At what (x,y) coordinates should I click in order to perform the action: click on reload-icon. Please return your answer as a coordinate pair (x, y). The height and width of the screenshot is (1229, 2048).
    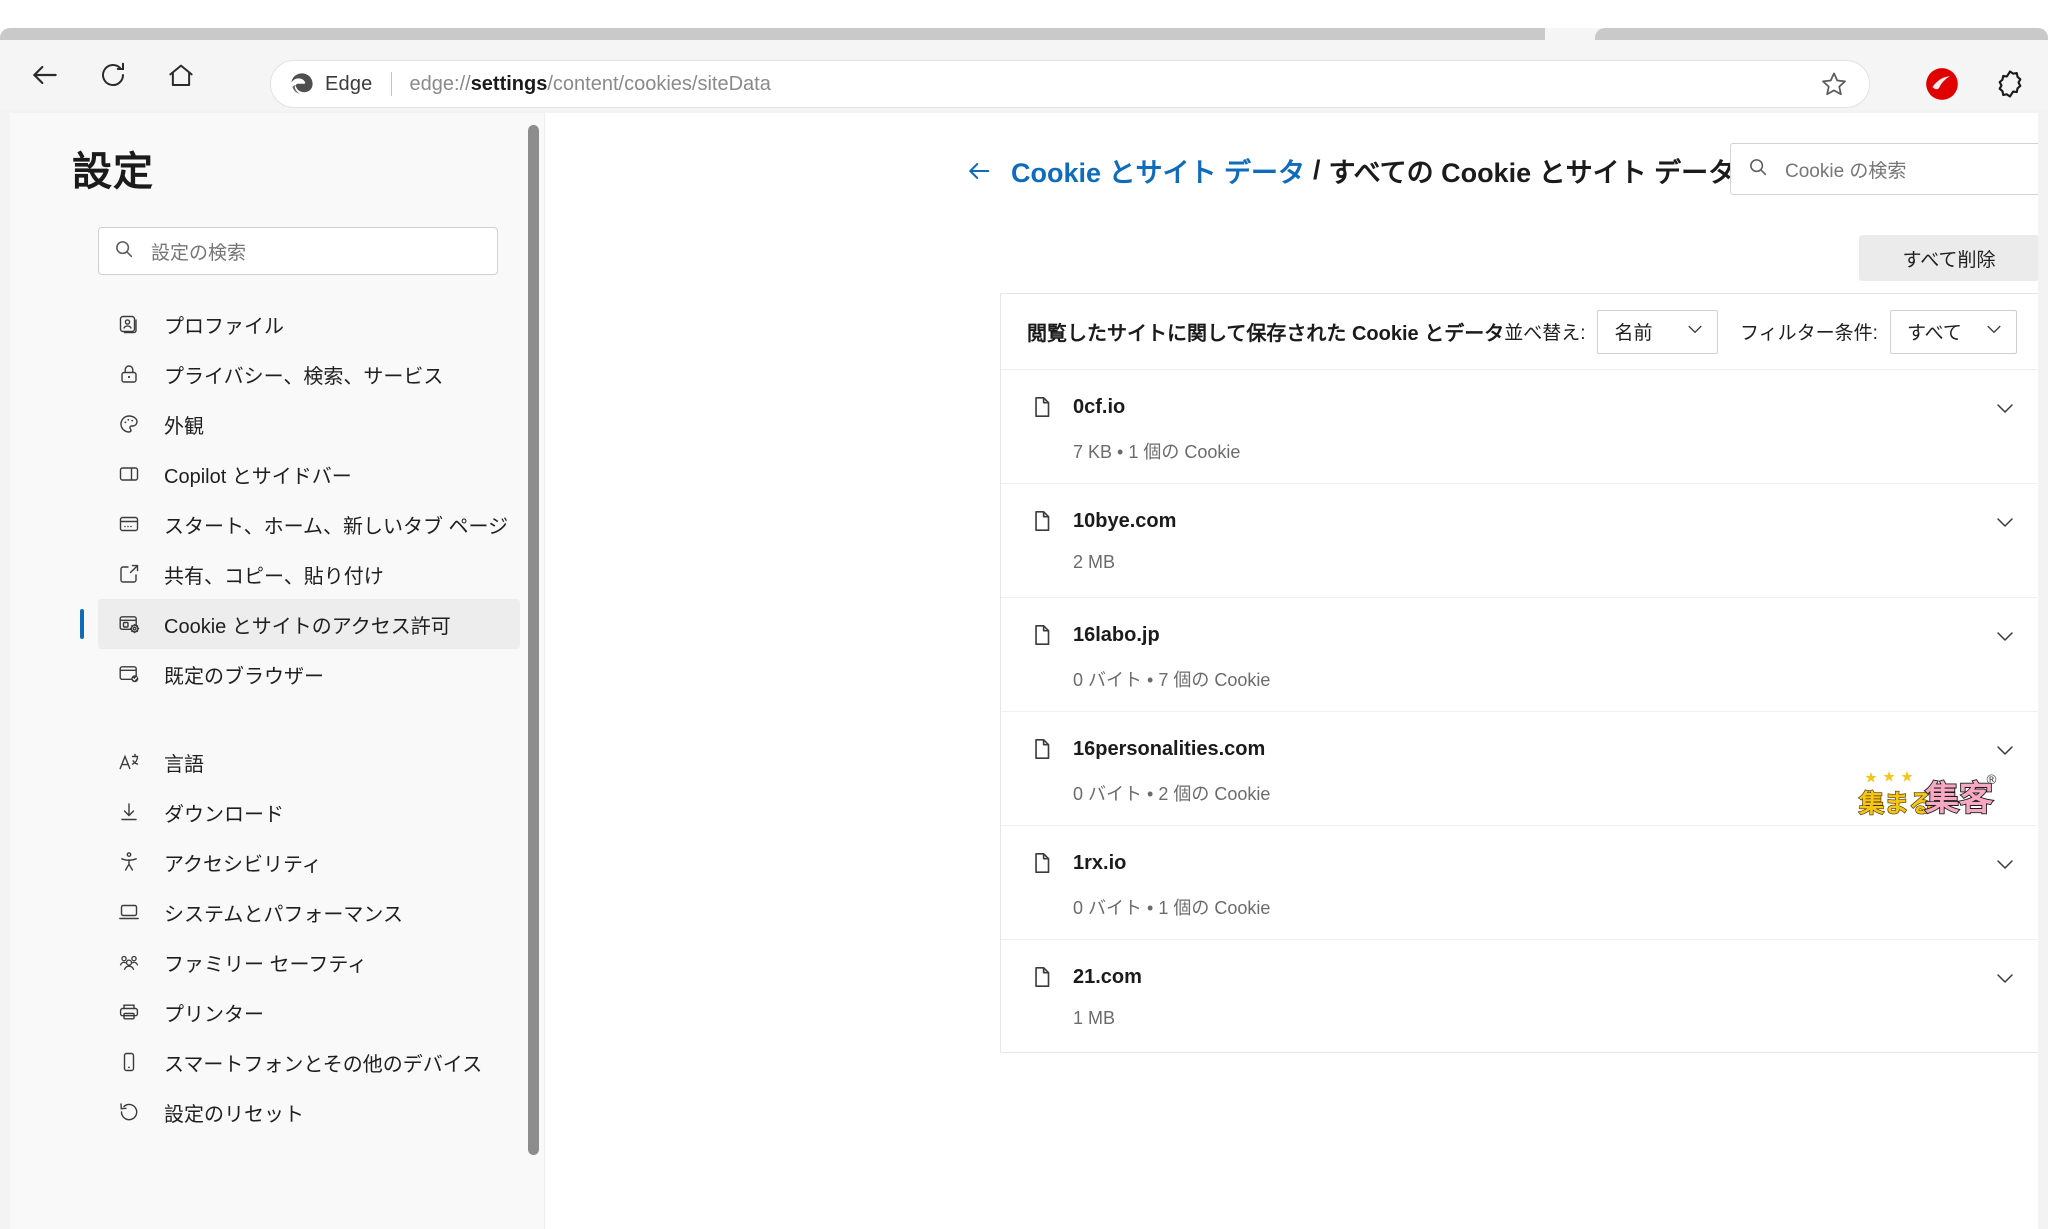
    Looking at the image, I should click on (113, 75).